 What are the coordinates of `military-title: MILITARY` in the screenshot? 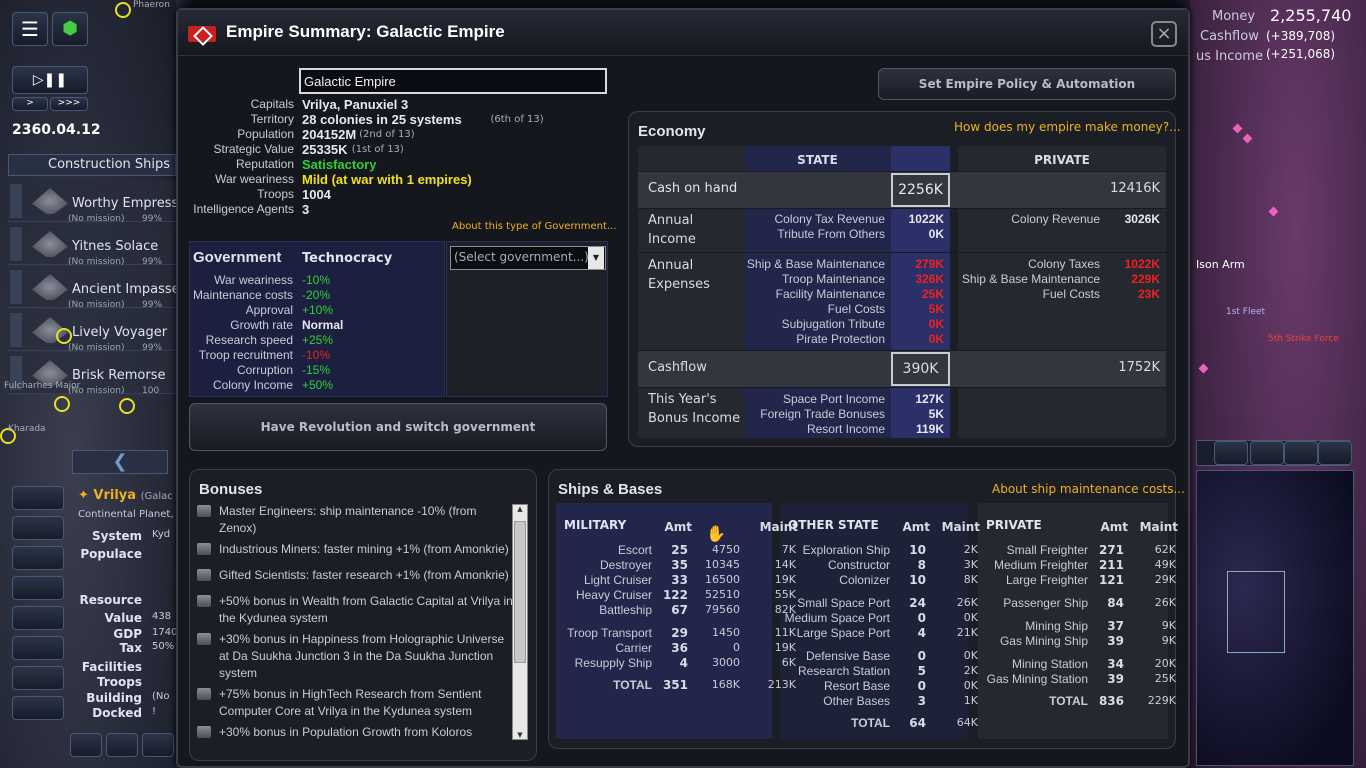 It's located at (595, 525).